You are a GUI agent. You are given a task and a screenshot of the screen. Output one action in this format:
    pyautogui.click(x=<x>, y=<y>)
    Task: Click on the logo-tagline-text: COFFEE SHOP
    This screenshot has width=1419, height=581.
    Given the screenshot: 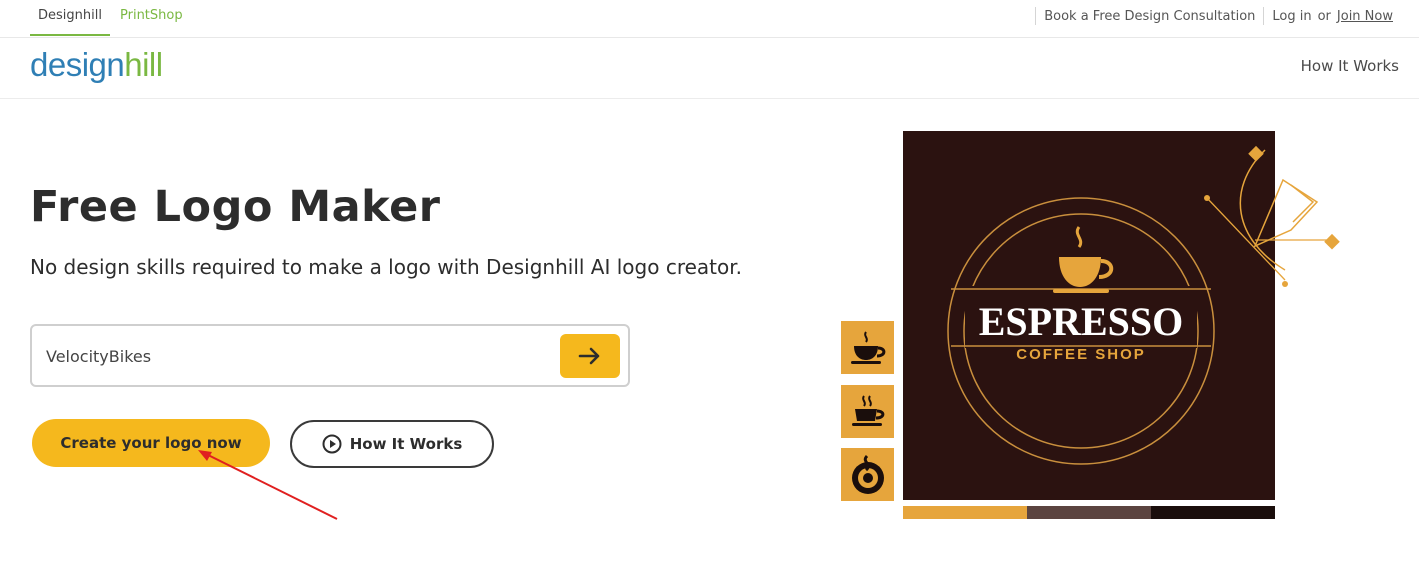 What is the action you would take?
    pyautogui.click(x=1081, y=354)
    